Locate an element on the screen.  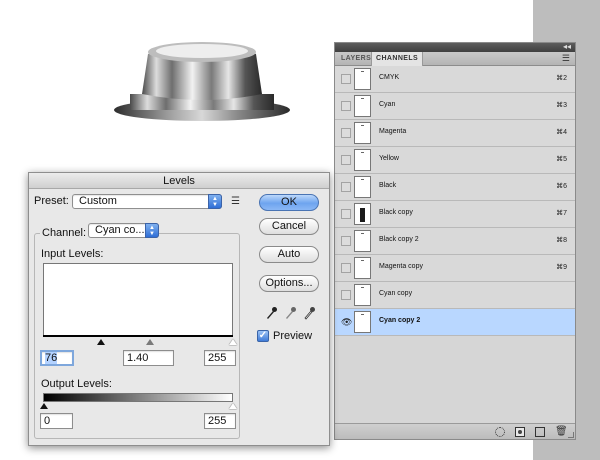
panel-menu-icon: ☰ is located at coordinates (566, 58).